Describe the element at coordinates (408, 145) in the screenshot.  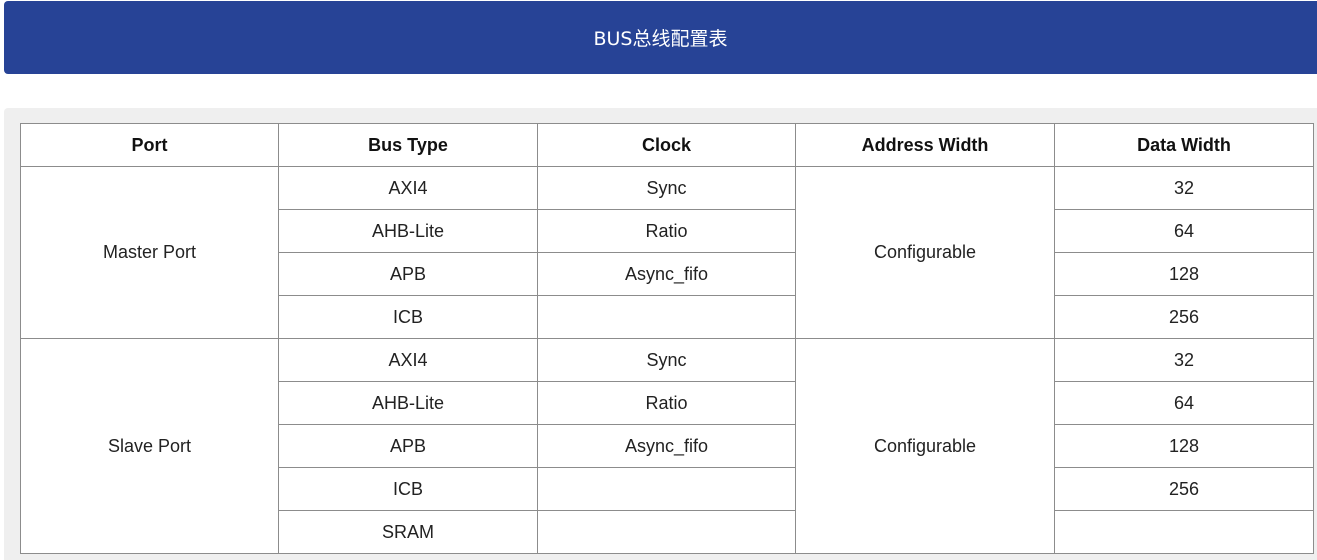
I see `column-header-bus-type: Bus Type` at that location.